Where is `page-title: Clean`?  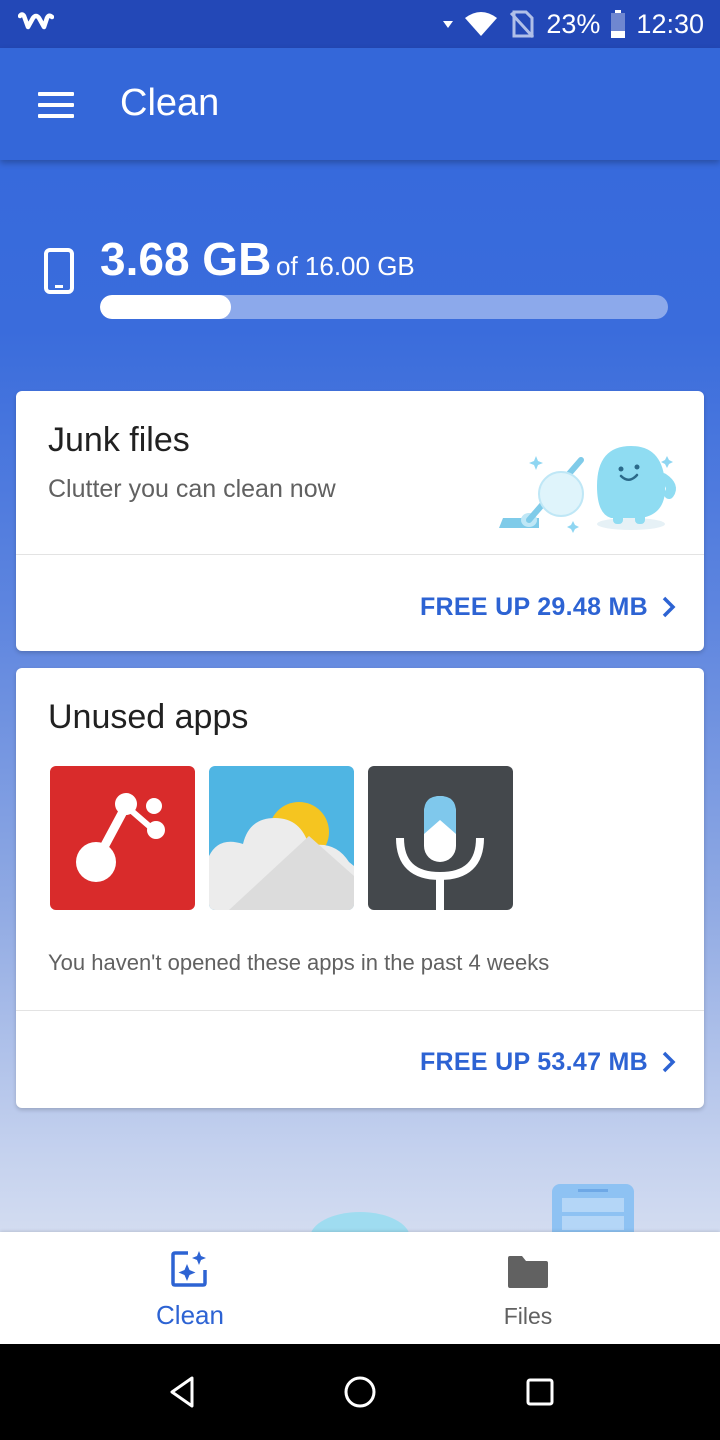
page-title: Clean is located at coordinates (170, 103).